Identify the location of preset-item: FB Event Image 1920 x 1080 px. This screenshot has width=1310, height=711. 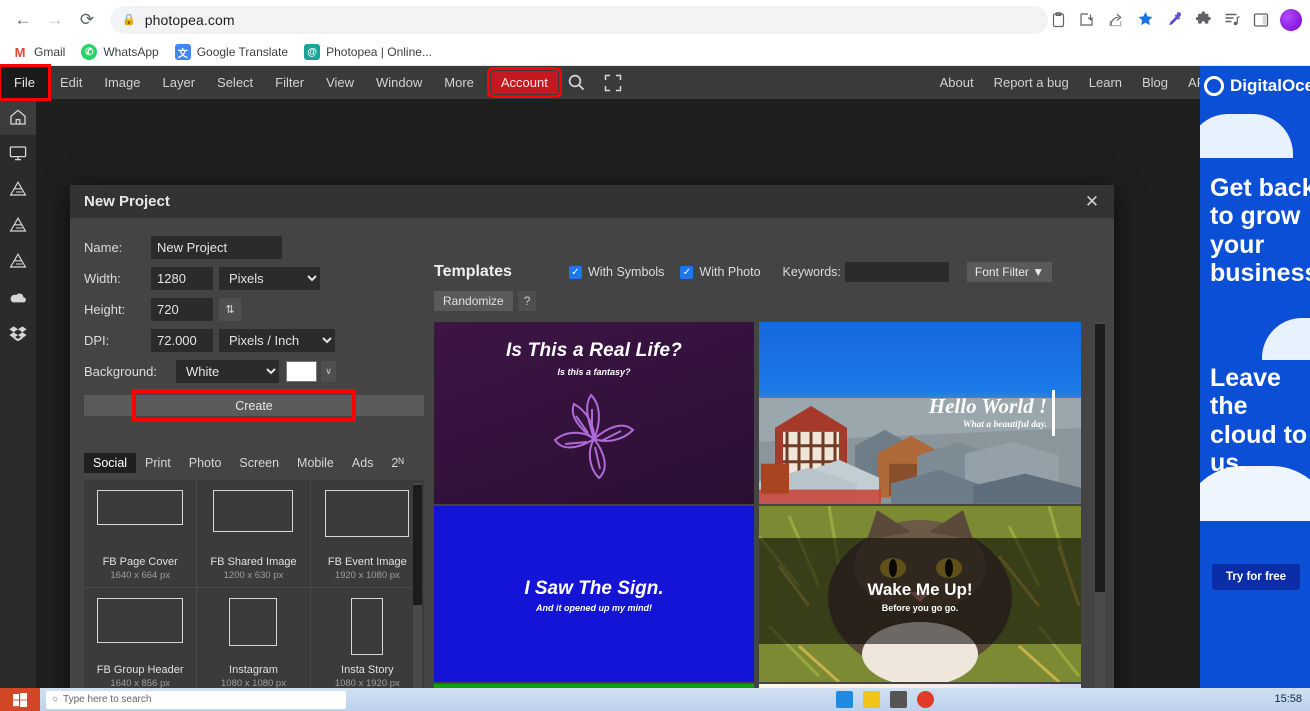
(367, 534).